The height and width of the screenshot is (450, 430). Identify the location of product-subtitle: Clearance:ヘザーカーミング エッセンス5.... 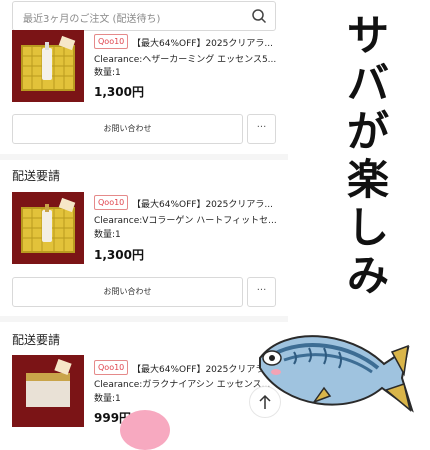
(185, 58).